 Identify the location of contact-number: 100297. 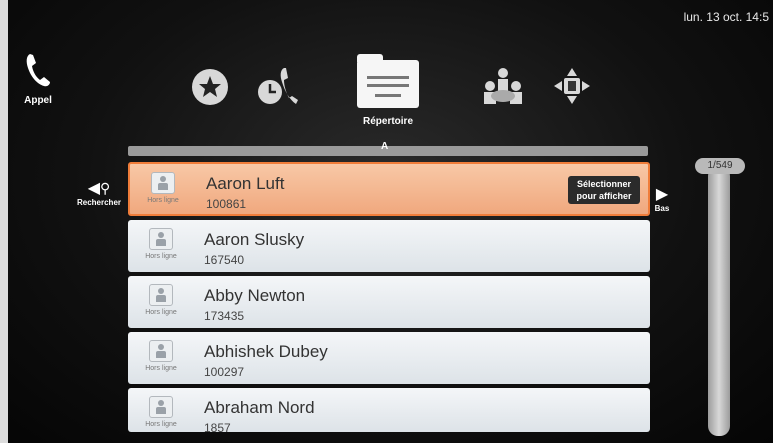
(224, 372).